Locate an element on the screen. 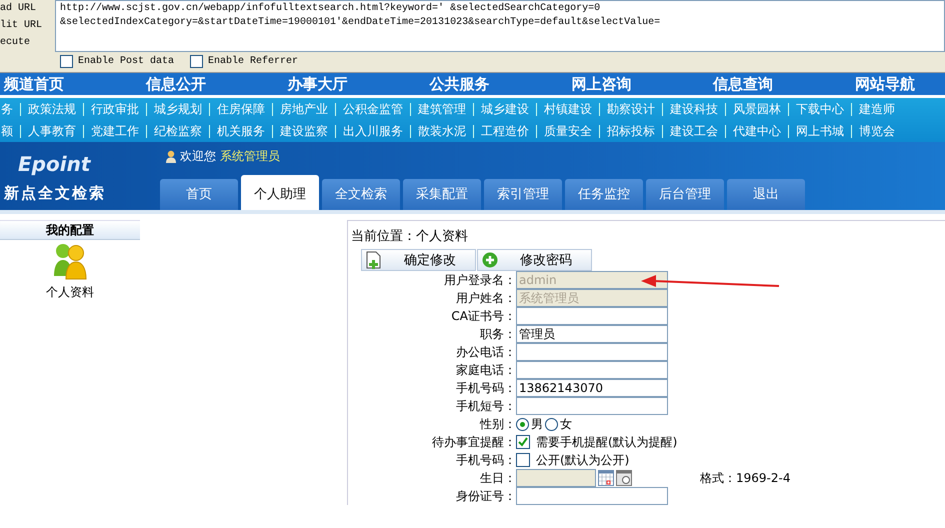  nav-link: 务 is located at coordinates (10, 109).